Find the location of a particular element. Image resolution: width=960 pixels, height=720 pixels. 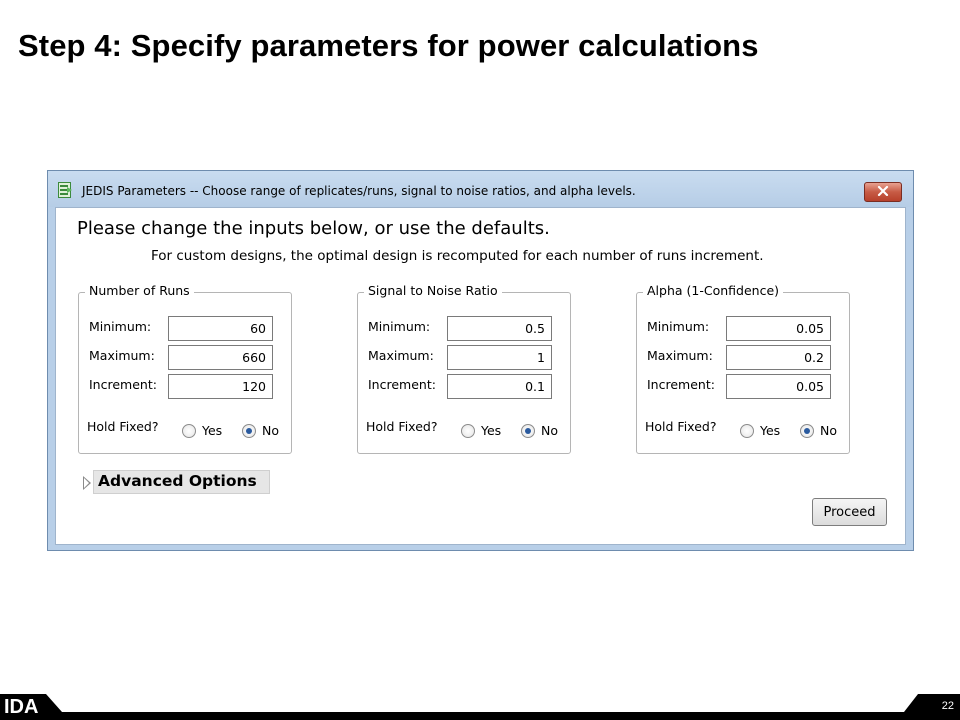

snr-minimum-field: 0.5 is located at coordinates (499, 328).